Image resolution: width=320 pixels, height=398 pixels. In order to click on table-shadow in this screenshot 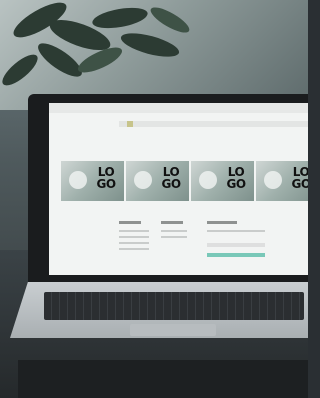, I will do `click(163, 379)`.